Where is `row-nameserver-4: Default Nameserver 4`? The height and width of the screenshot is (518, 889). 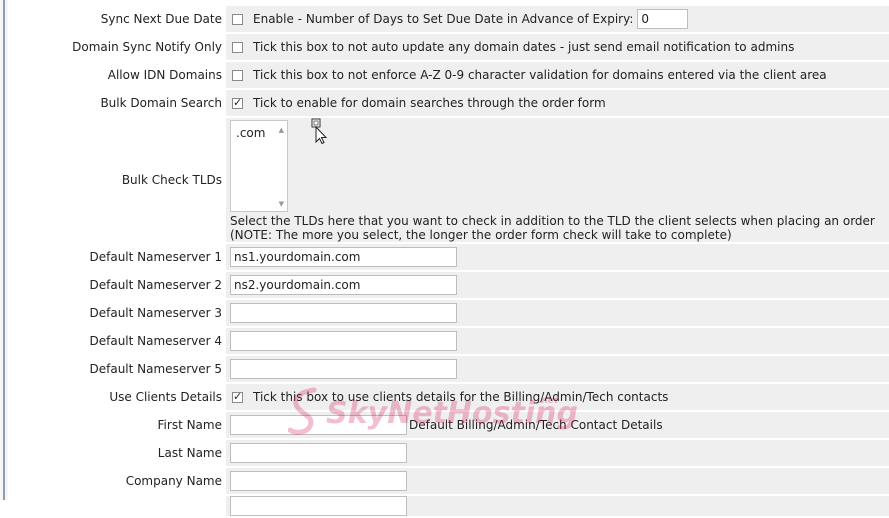
row-nameserver-4: Default Nameserver 4 is located at coordinates (457, 341).